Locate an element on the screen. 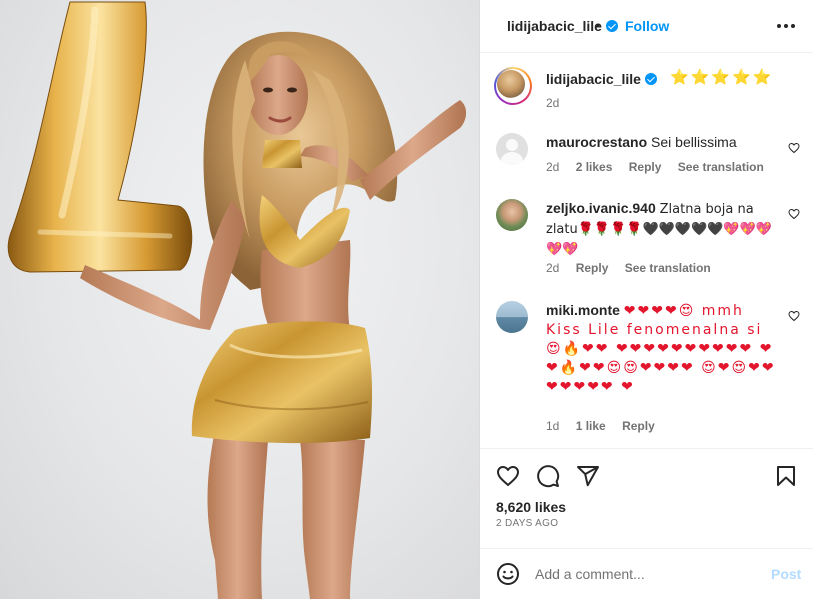  comment-username: zeljko.ivanic.940 is located at coordinates (601, 208).